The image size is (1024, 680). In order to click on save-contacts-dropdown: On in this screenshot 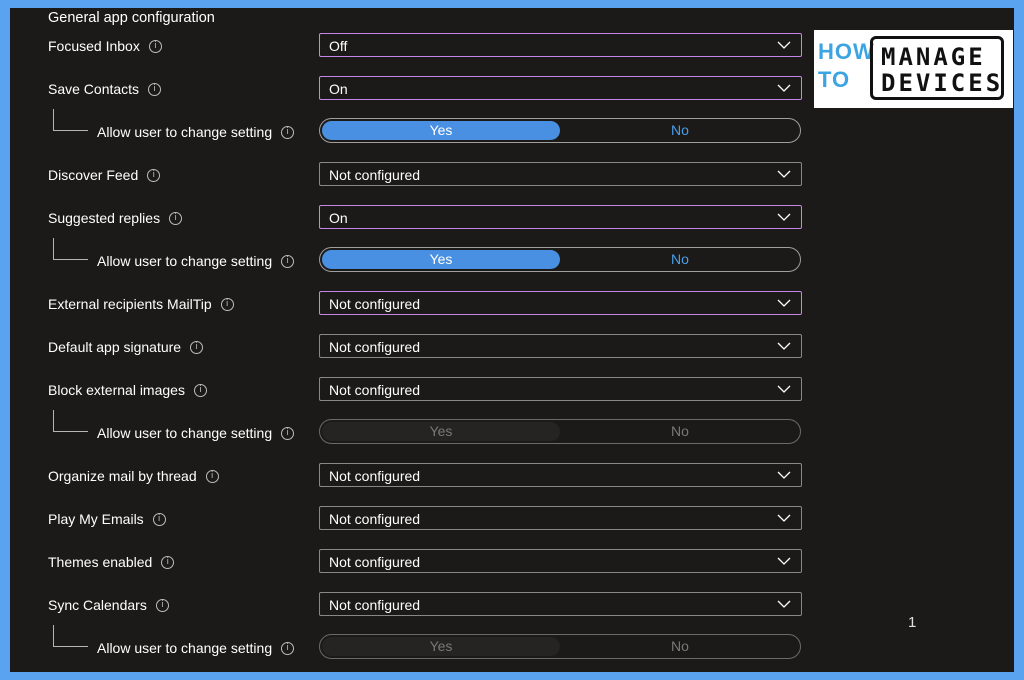, I will do `click(560, 88)`.